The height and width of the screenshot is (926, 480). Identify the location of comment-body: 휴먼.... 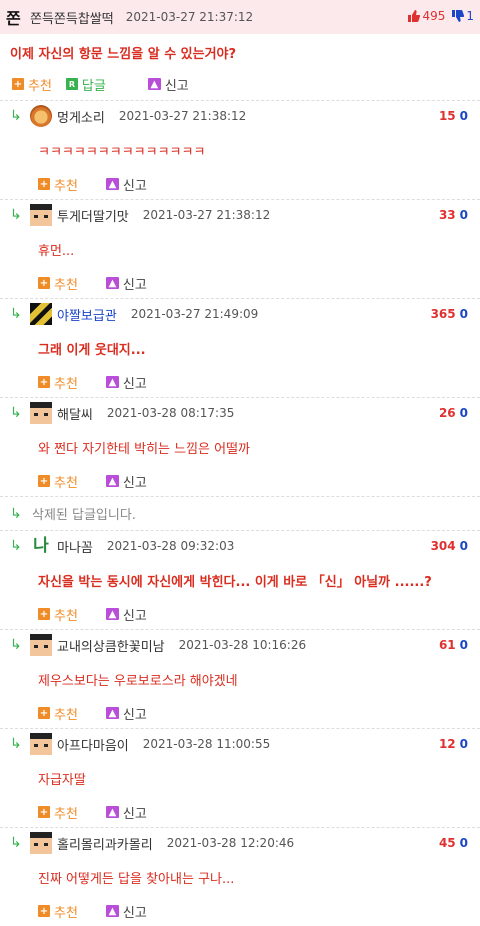
(56, 251).